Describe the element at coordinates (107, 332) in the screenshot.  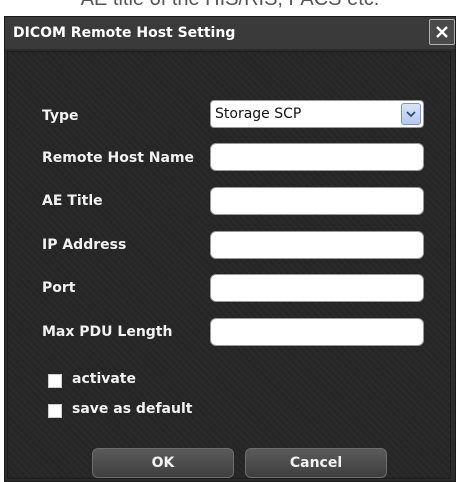
I see `max-pdu-length-label: Max PDU Length` at that location.